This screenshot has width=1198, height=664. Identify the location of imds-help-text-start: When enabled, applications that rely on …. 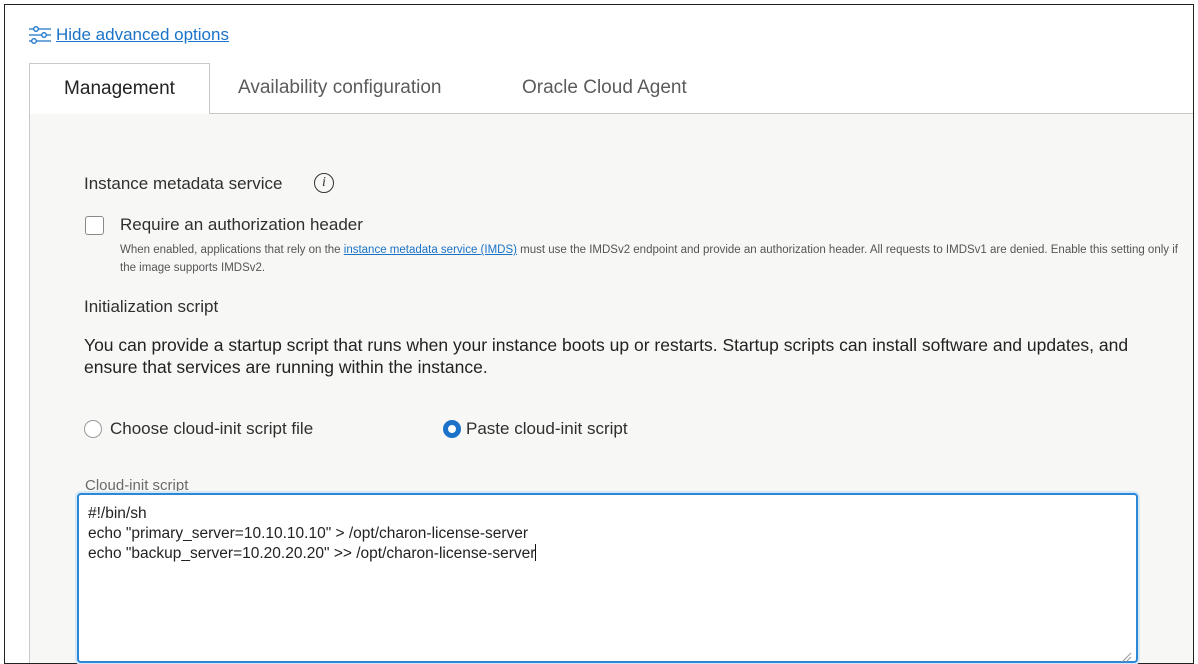
(232, 250).